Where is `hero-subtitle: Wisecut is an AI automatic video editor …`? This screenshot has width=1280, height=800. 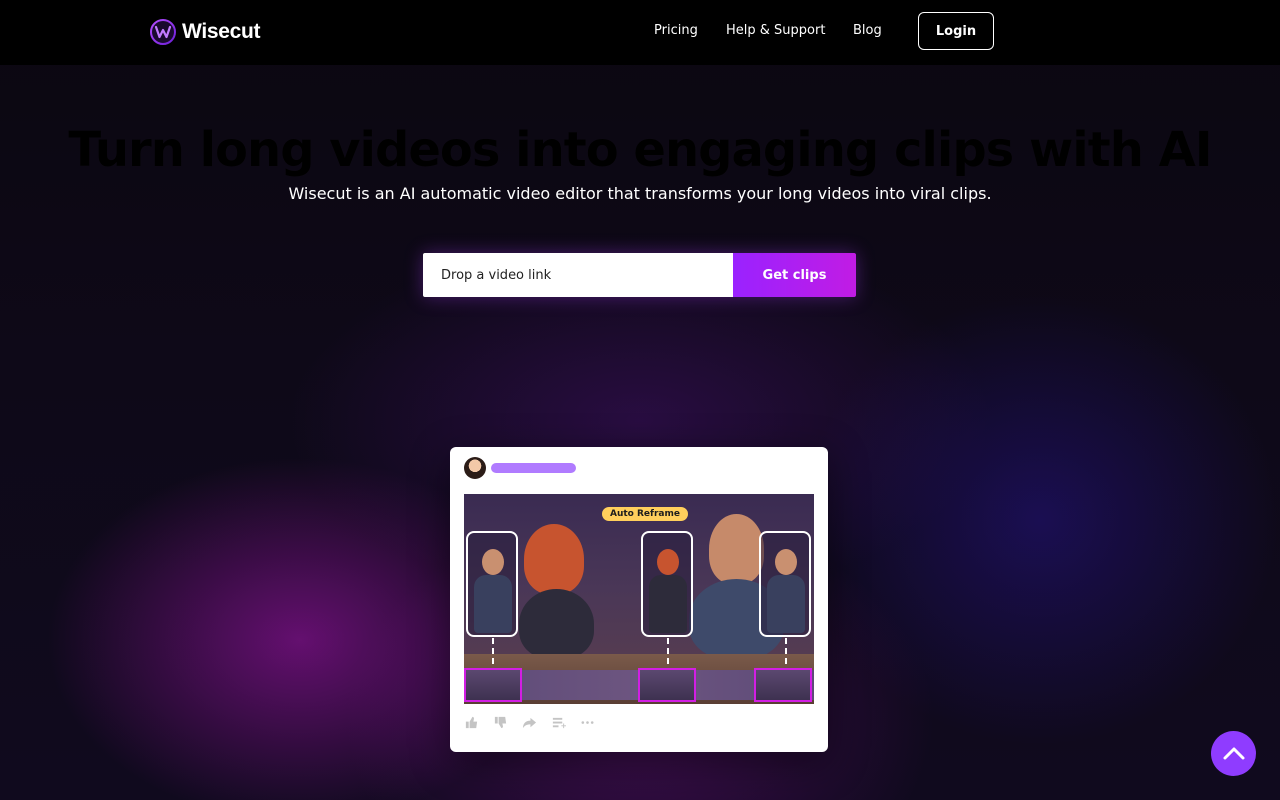 hero-subtitle: Wisecut is an AI automatic video editor … is located at coordinates (640, 193).